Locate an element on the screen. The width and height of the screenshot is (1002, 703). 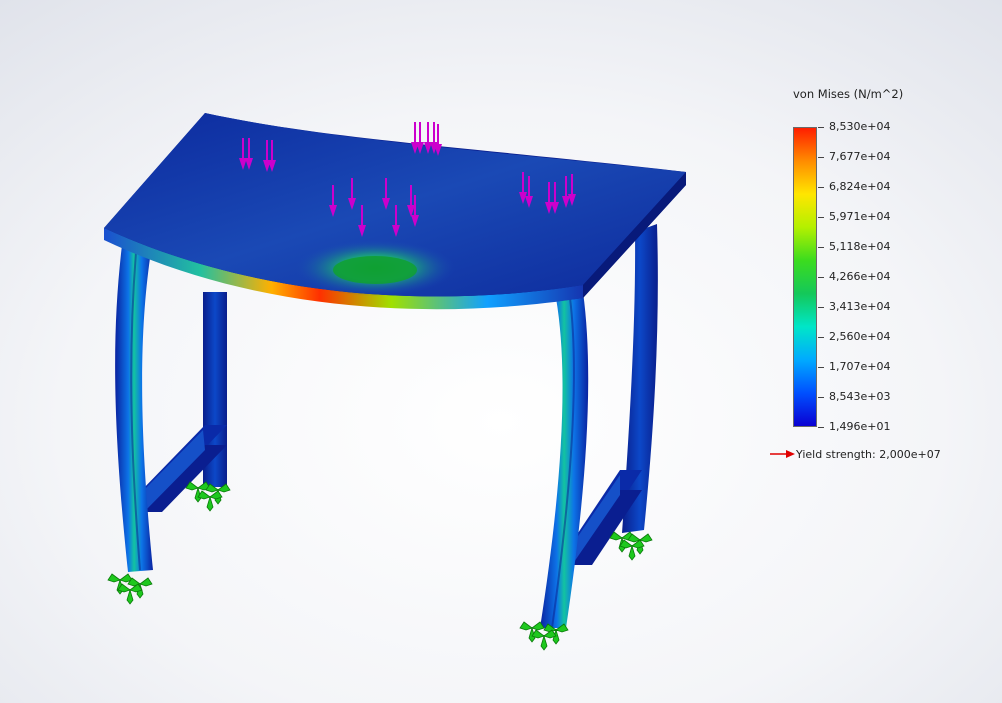
colorbar-tick-label: 8,530e+04 is located at coordinates (860, 126).